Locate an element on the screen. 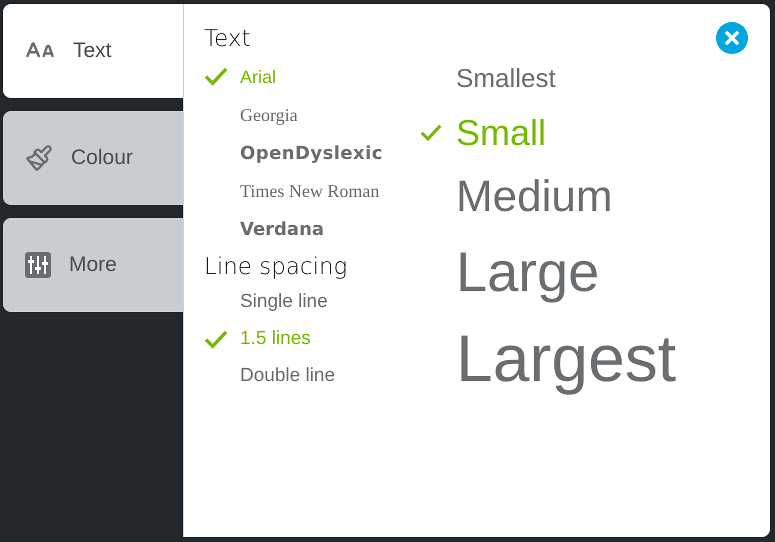  font-option: Georgia is located at coordinates (269, 115).